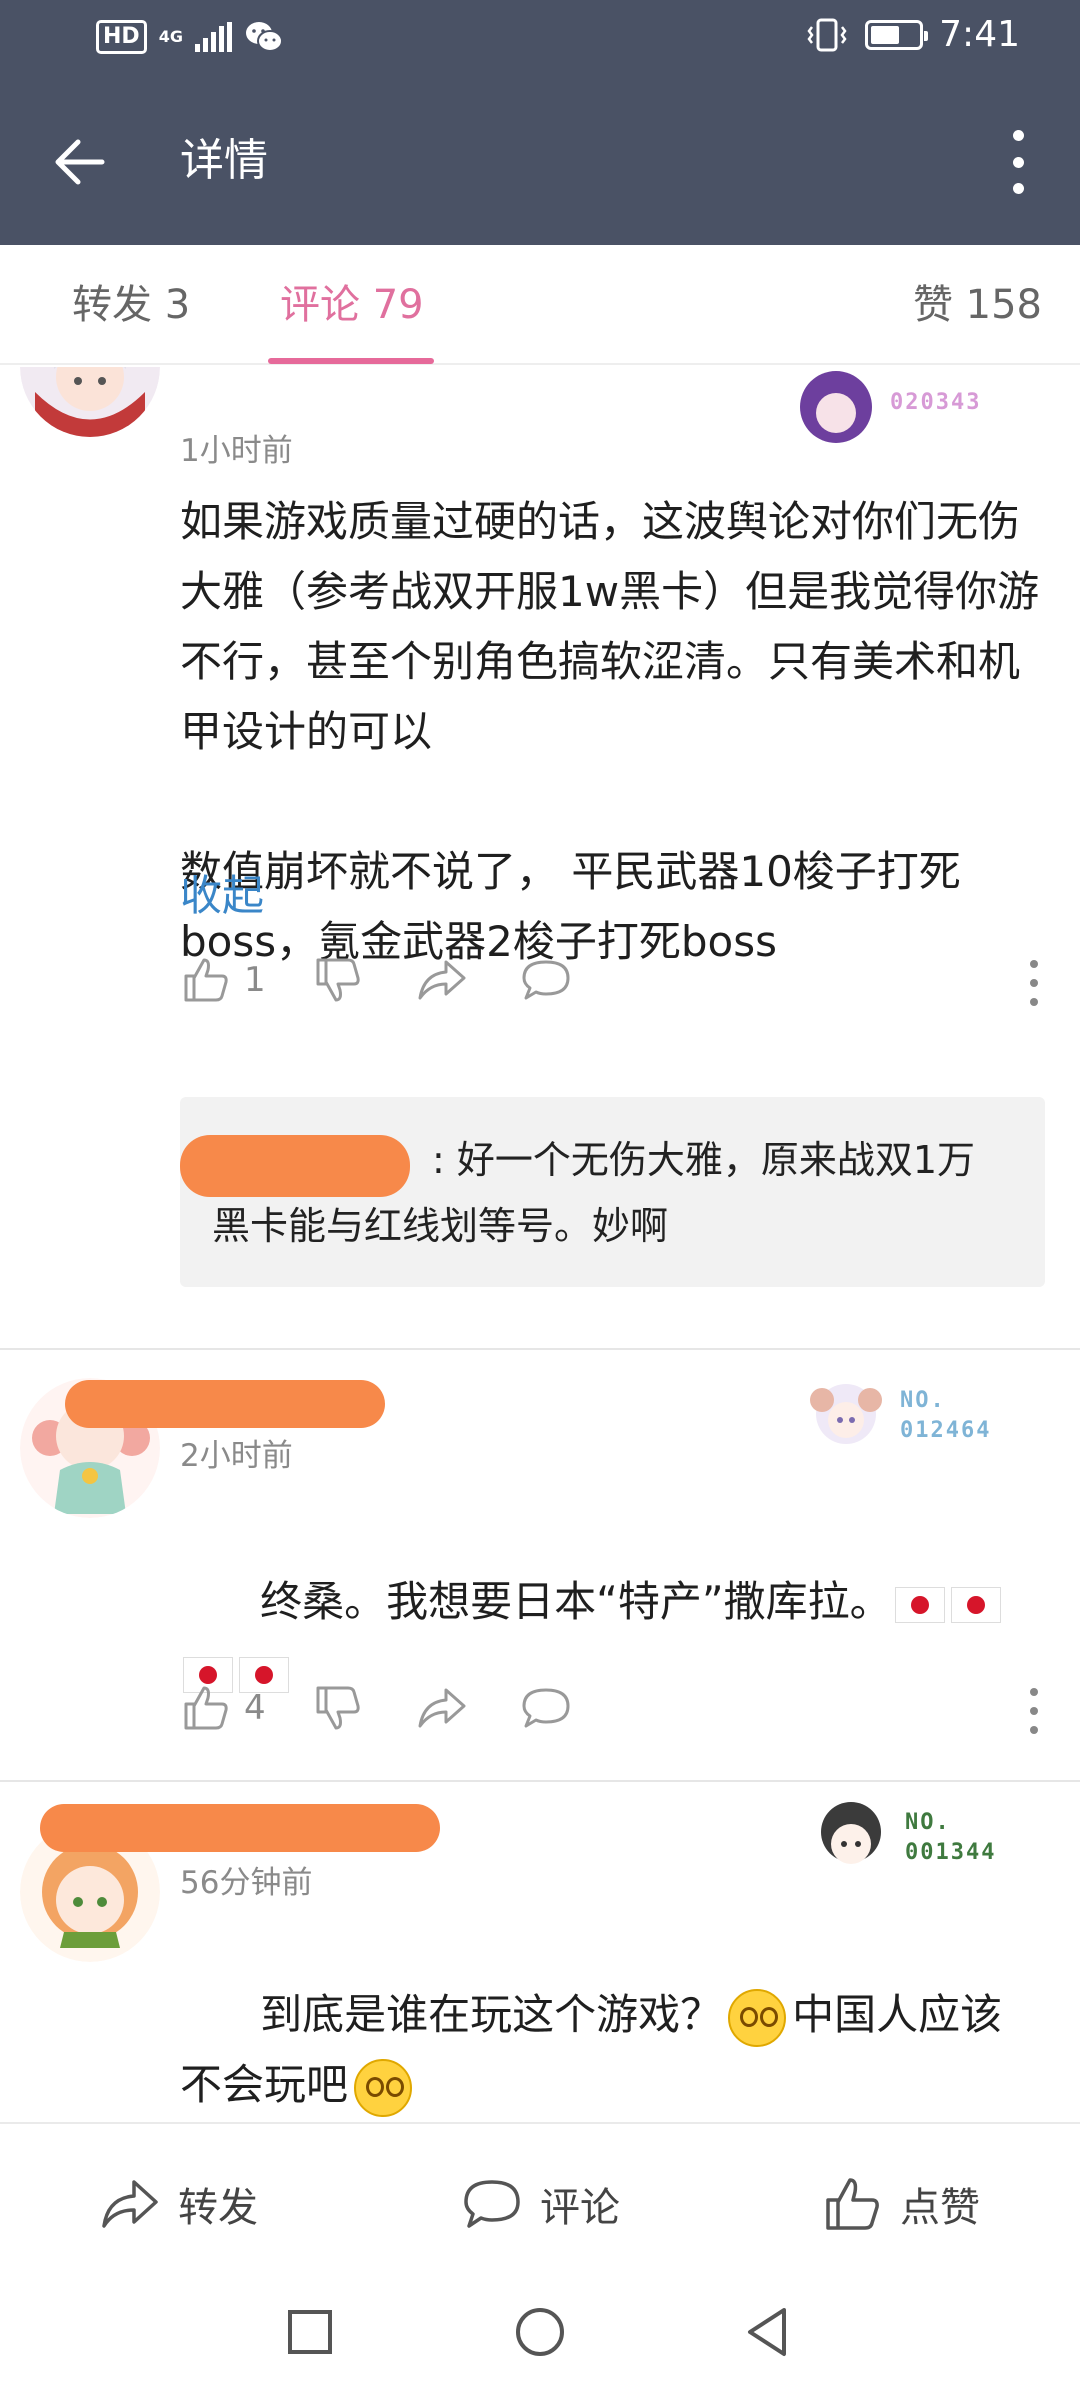 This screenshot has width=1080, height=2400. Describe the element at coordinates (580, 2208) in the screenshot. I see `comment-label: 评论` at that location.